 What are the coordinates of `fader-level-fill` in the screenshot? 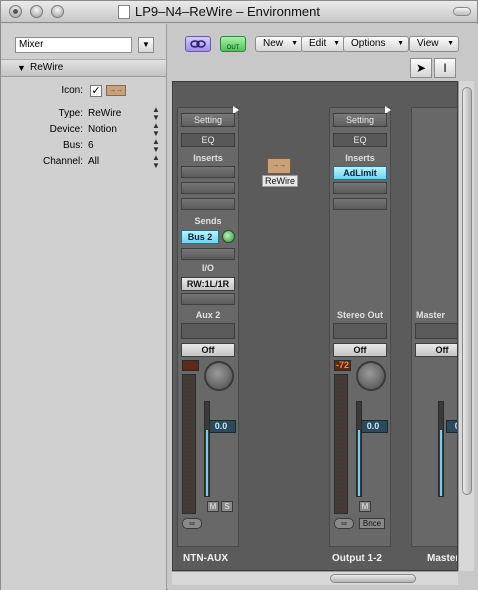 It's located at (359, 463).